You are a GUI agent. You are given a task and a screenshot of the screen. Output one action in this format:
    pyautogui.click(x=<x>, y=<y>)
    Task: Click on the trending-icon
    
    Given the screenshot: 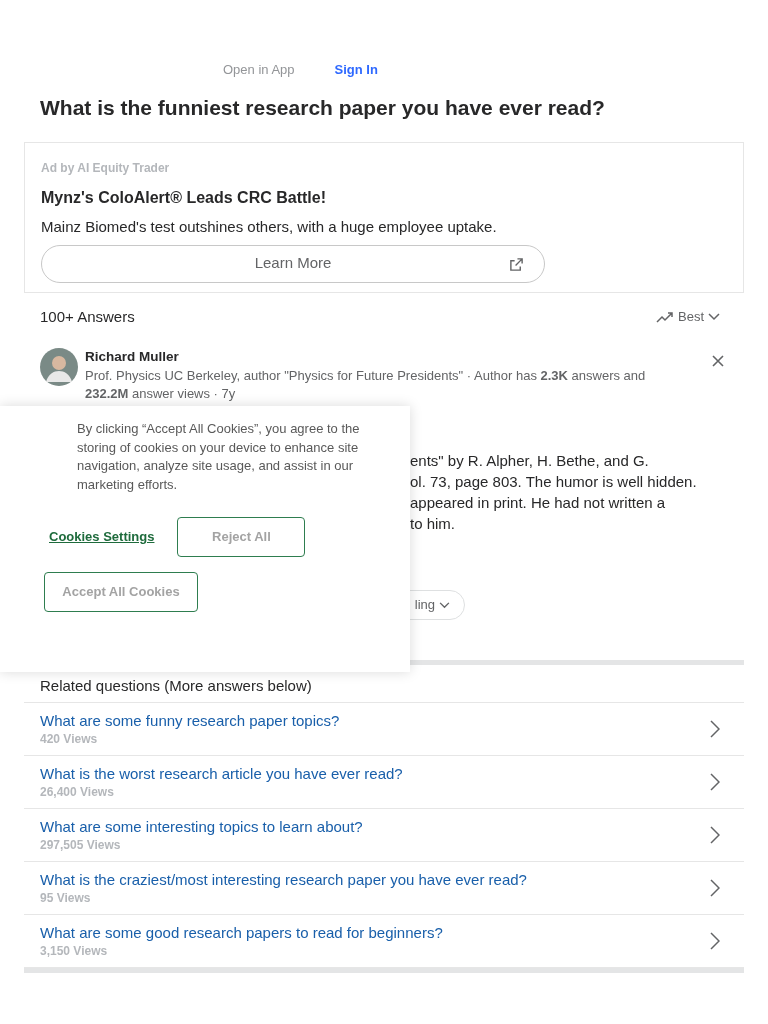 What is the action you would take?
    pyautogui.click(x=665, y=317)
    